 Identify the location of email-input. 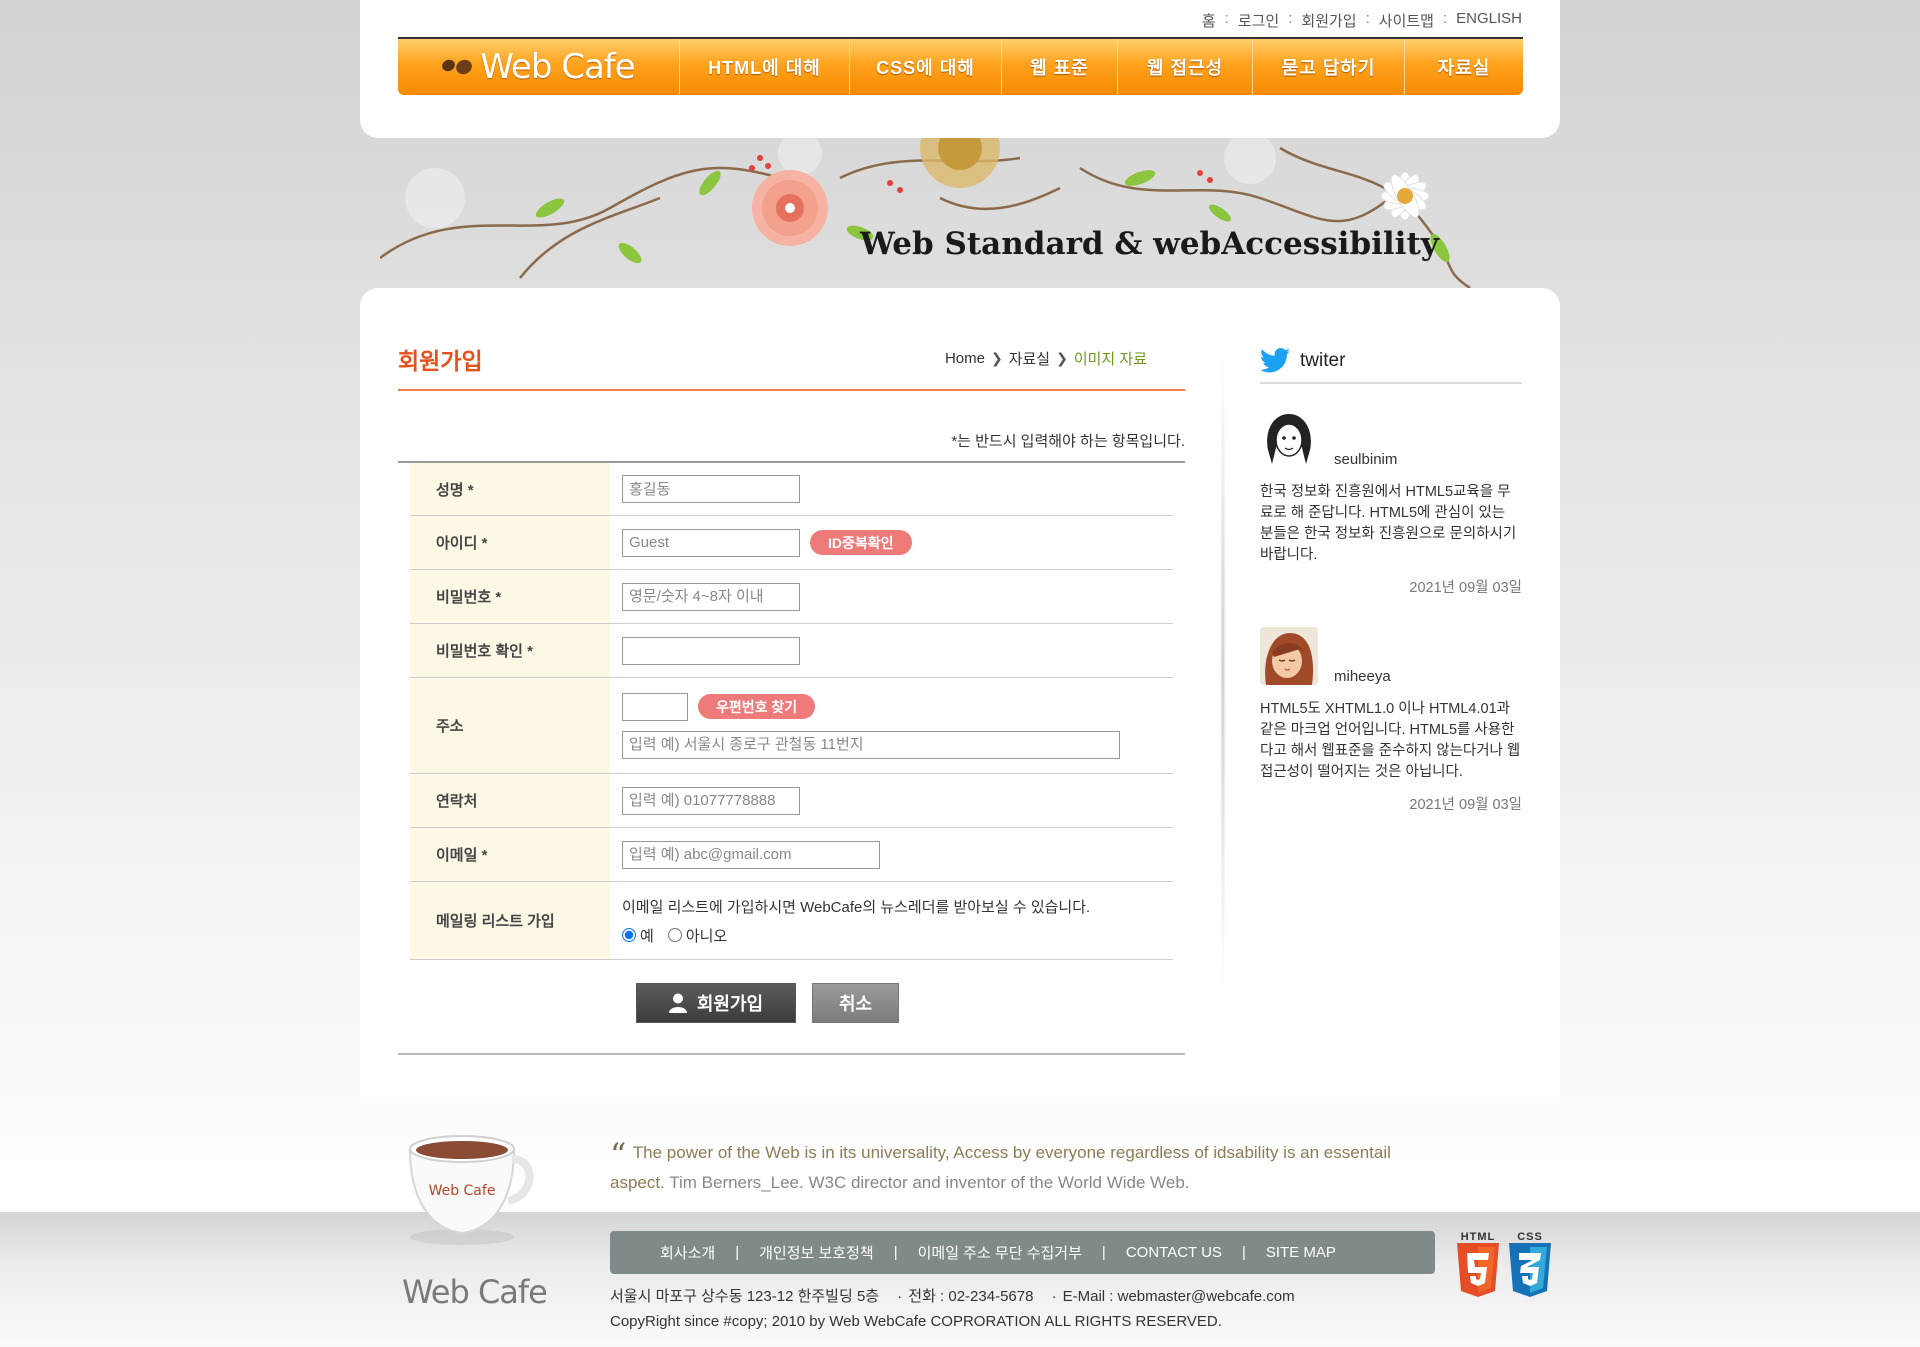
(751, 854).